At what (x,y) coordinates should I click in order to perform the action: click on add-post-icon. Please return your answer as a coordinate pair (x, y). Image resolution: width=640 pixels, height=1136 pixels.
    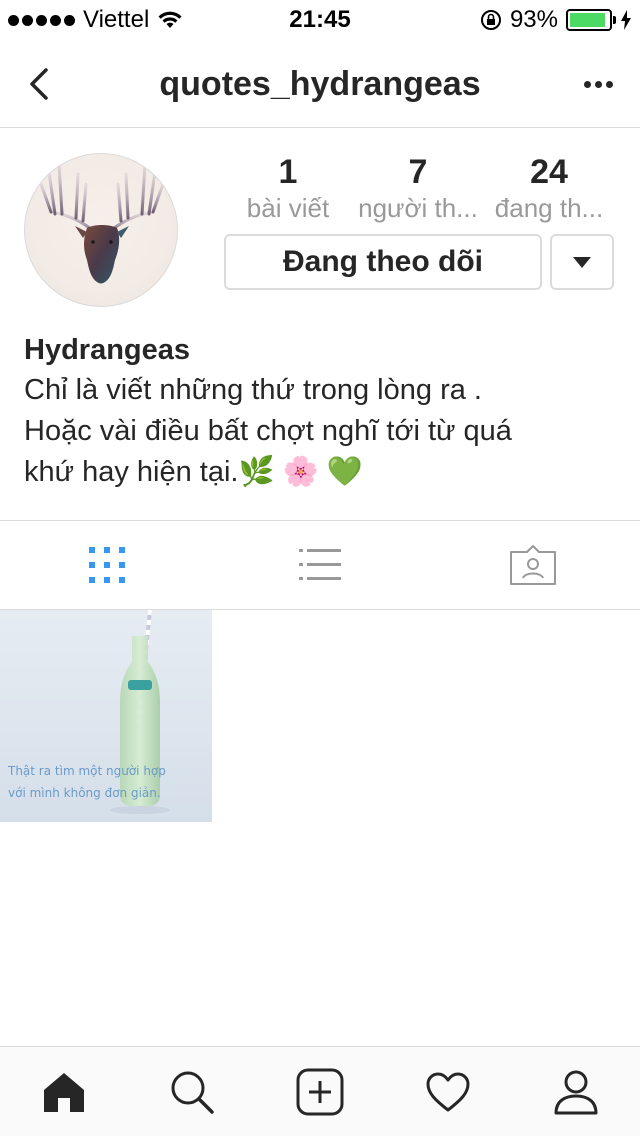
    Looking at the image, I should click on (320, 1091).